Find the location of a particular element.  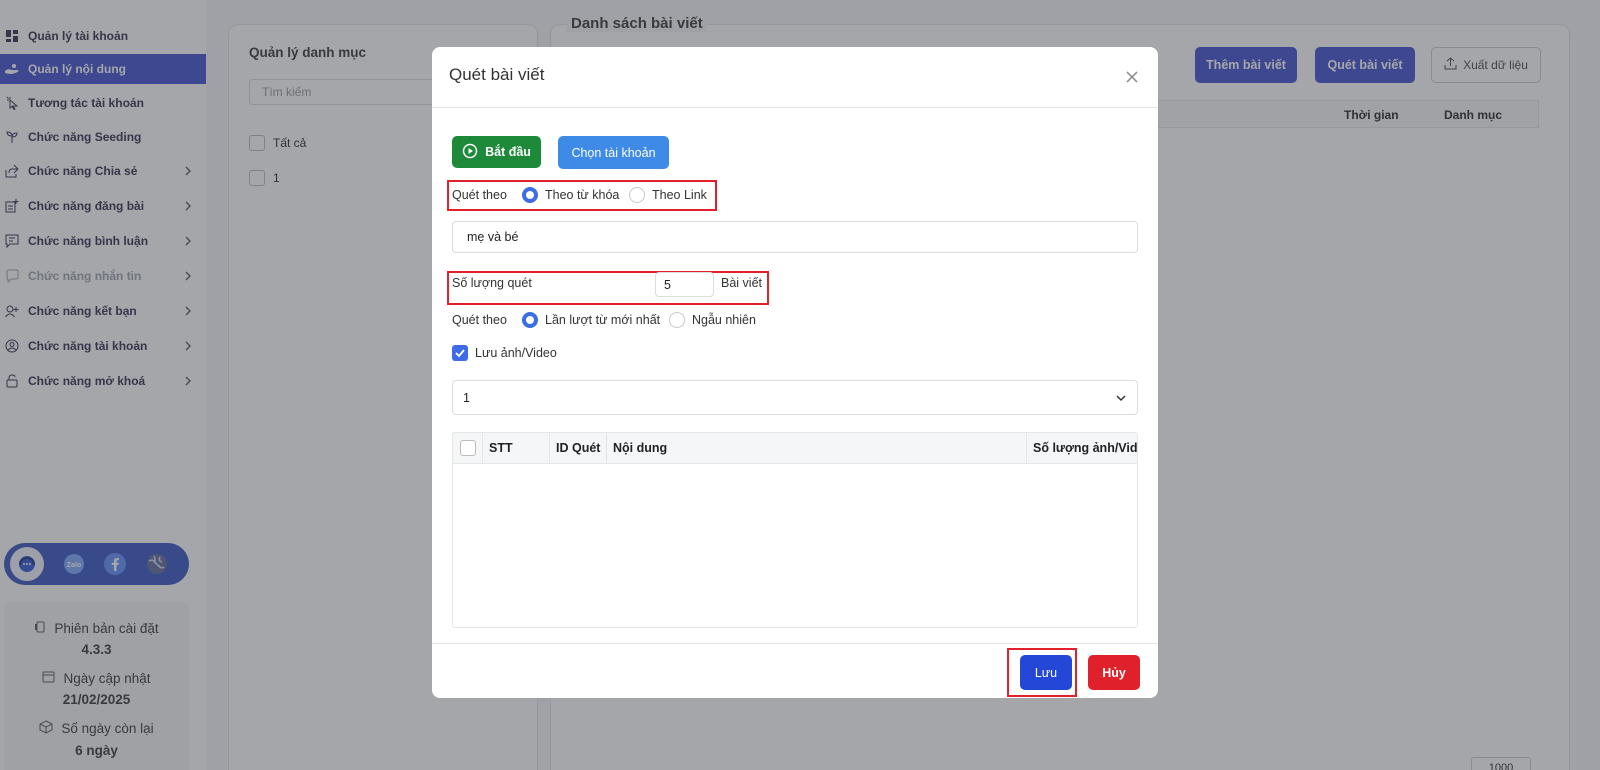

start-button: Bắt đầu is located at coordinates (496, 152).